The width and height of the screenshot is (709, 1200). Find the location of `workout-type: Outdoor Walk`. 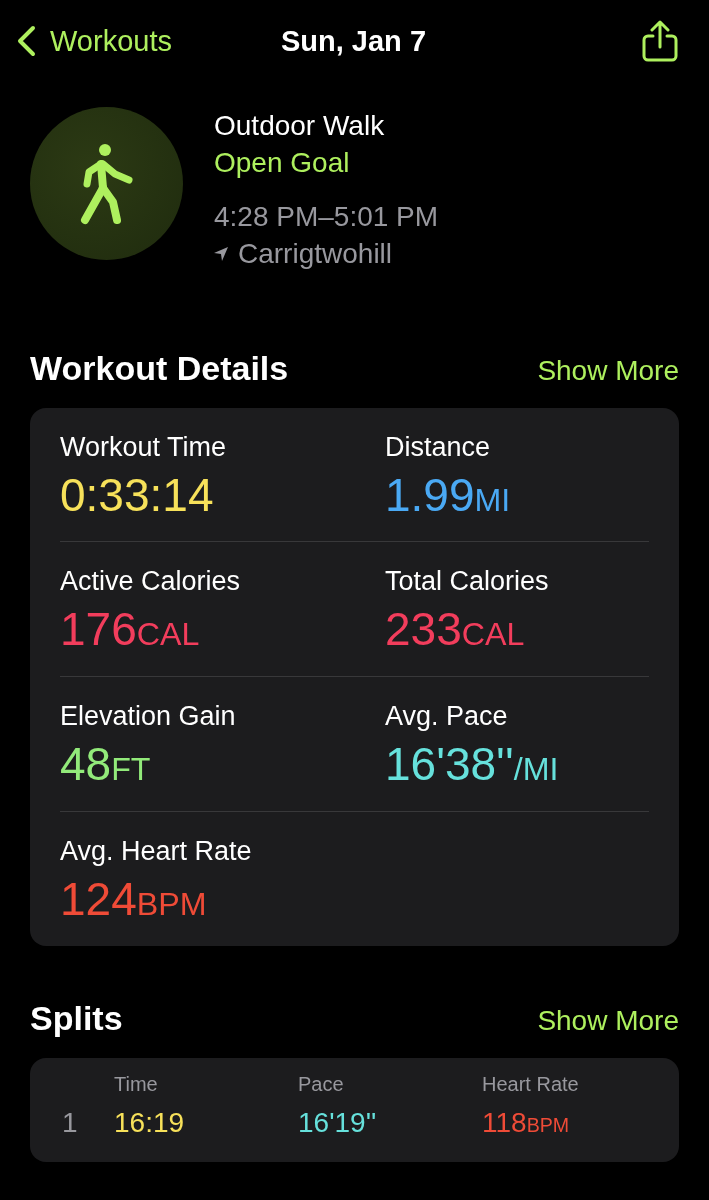

workout-type: Outdoor Walk is located at coordinates (300, 126).